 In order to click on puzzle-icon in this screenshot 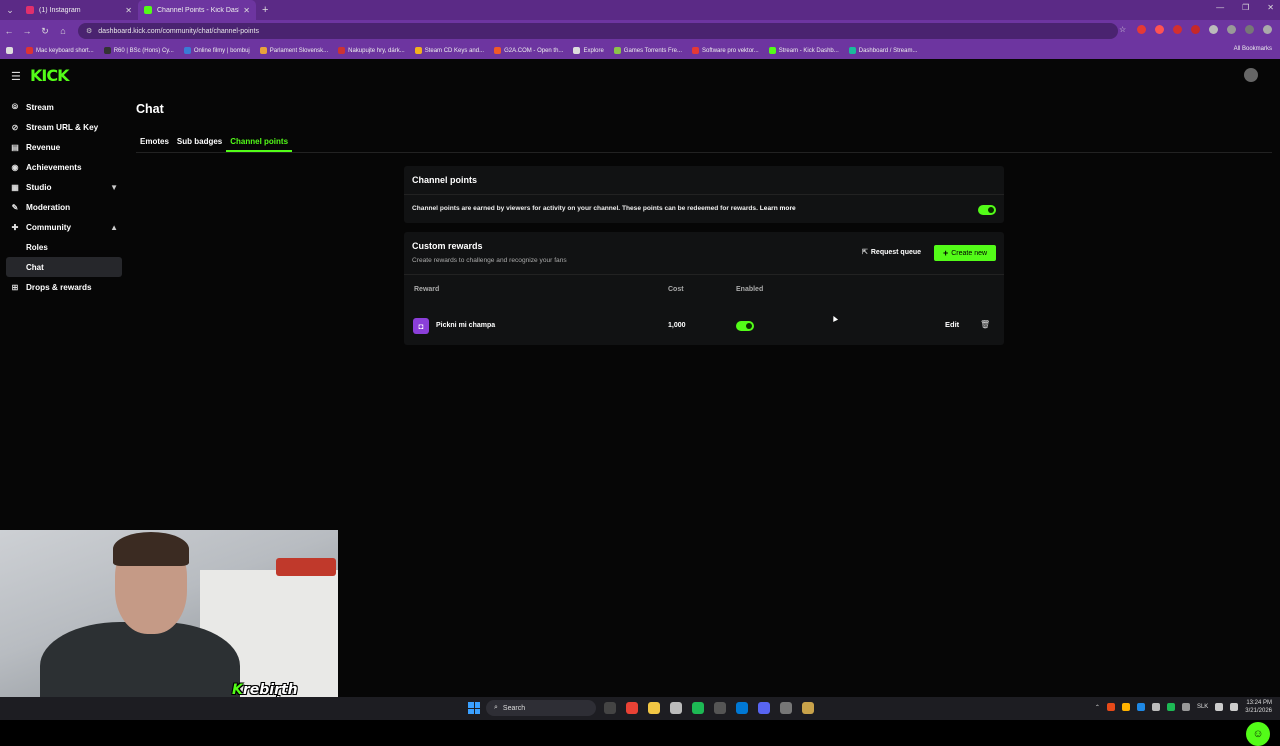, I will do `click(1213, 29)`.